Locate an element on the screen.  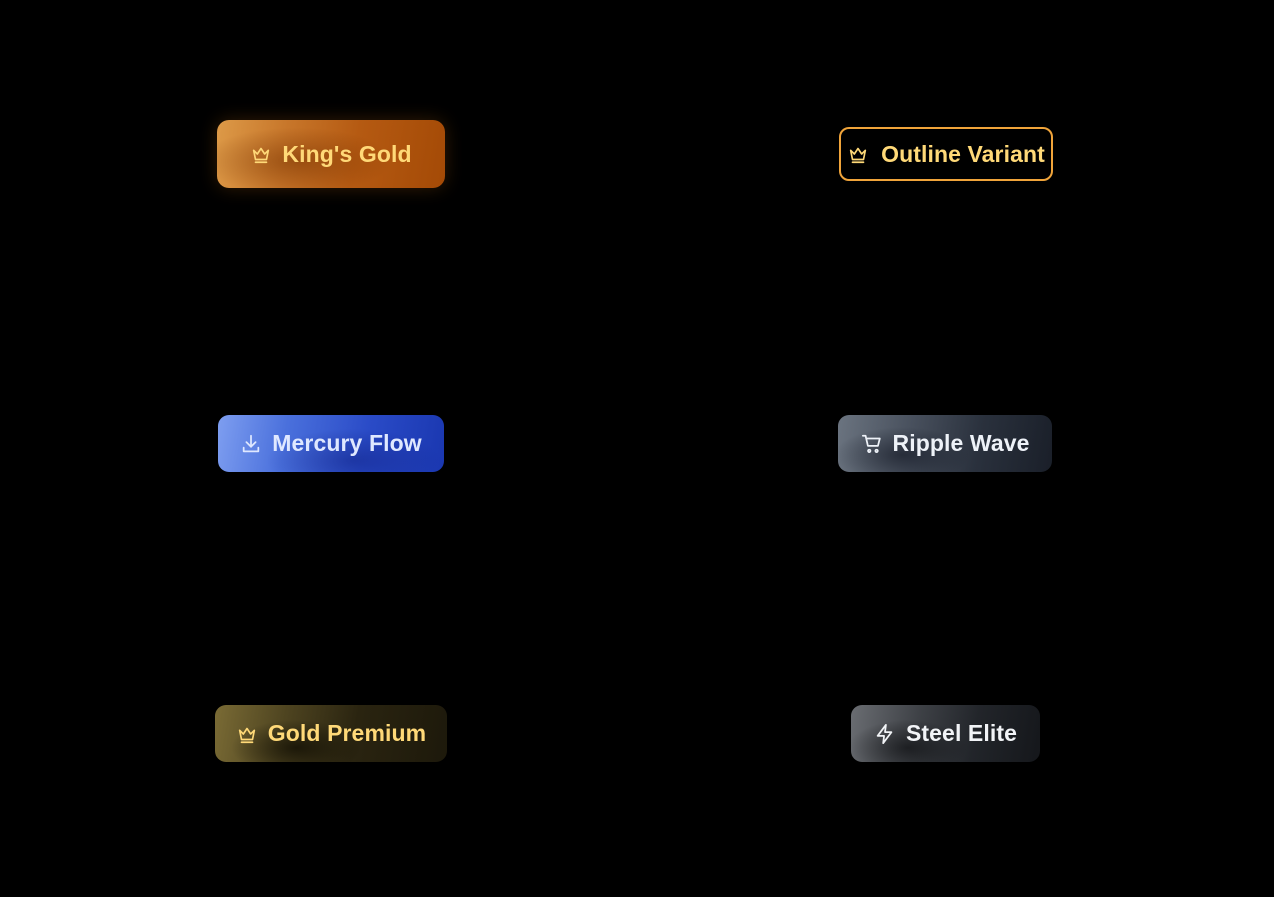
steel-elite-button: Steel Elite is located at coordinates (945, 733).